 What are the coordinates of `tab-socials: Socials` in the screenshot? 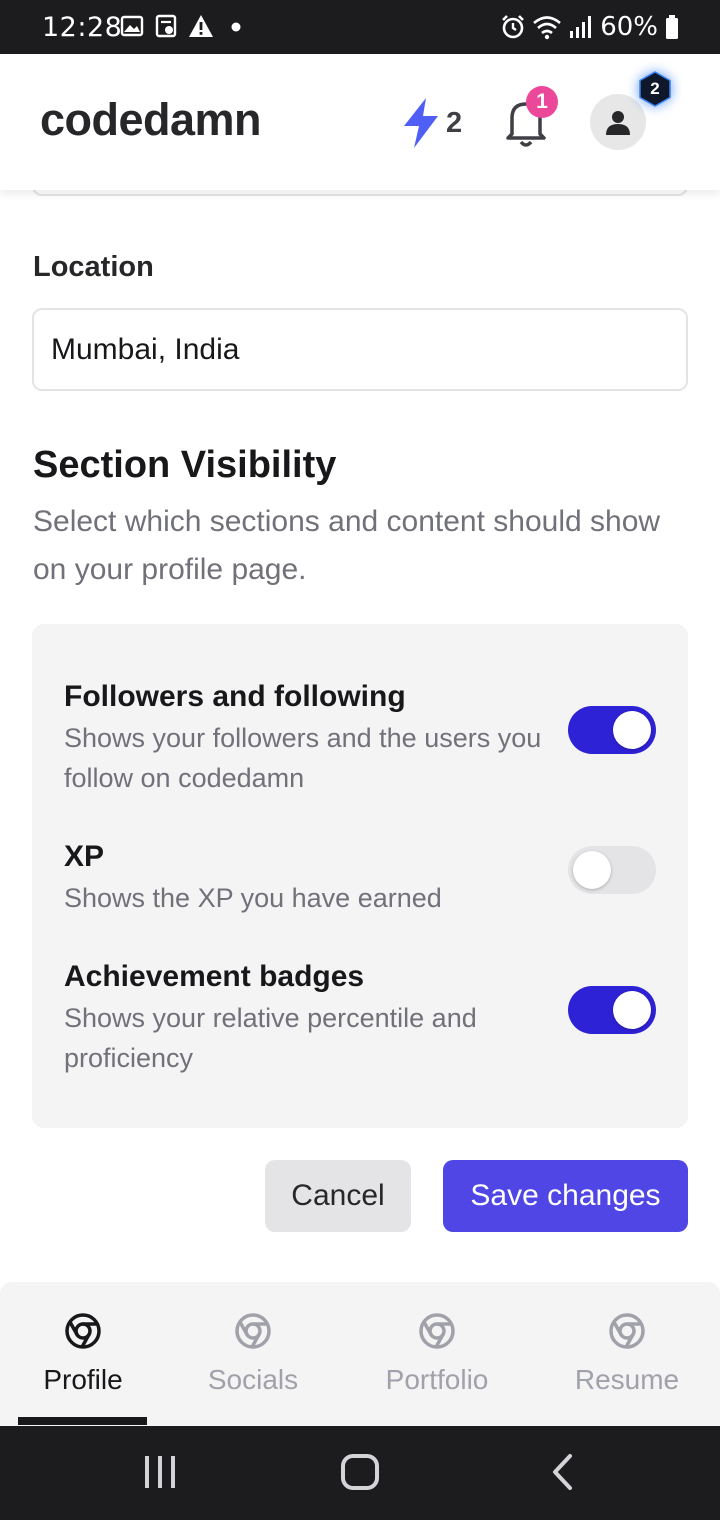 It's located at (253, 1354).